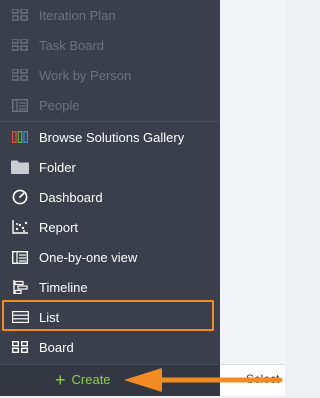  I want to click on menu-item-task-board: Task Board, so click(110, 45).